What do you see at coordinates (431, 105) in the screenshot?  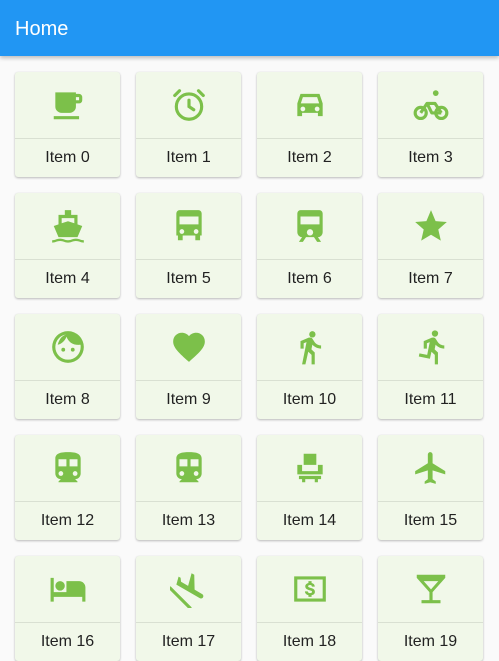 I see `bicycle-icon` at bounding box center [431, 105].